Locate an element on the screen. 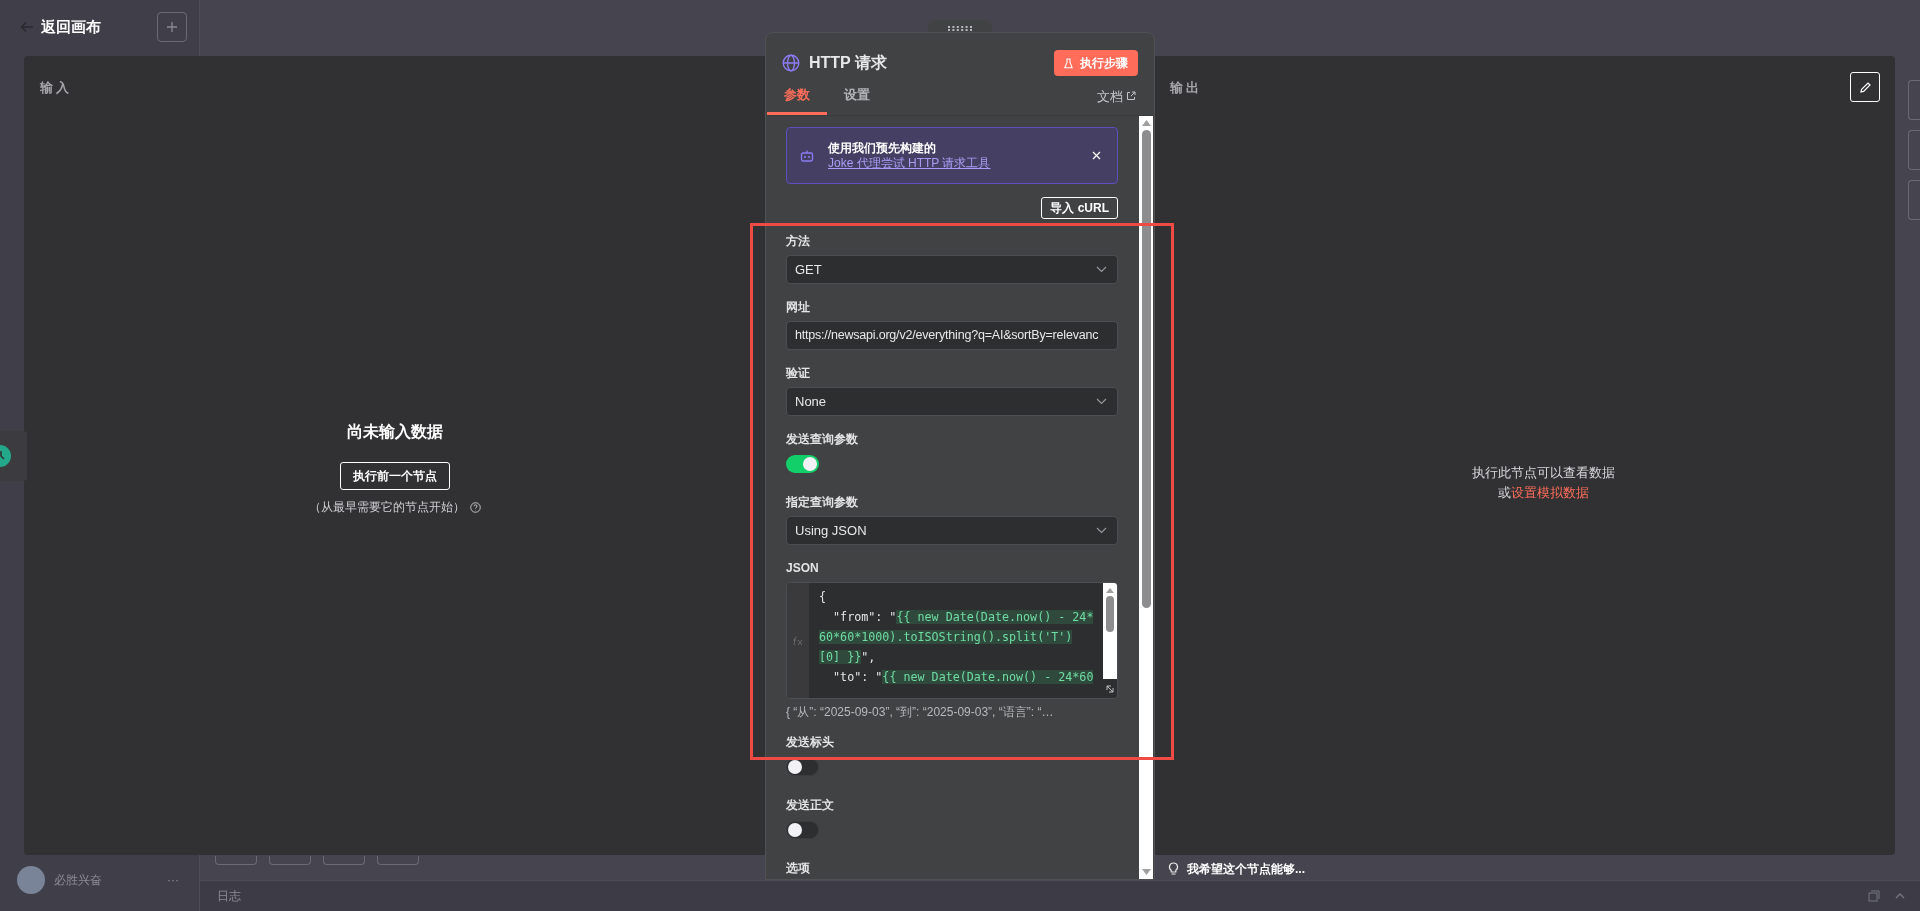 The image size is (1920, 911). or-text: 或 is located at coordinates (1504, 492).